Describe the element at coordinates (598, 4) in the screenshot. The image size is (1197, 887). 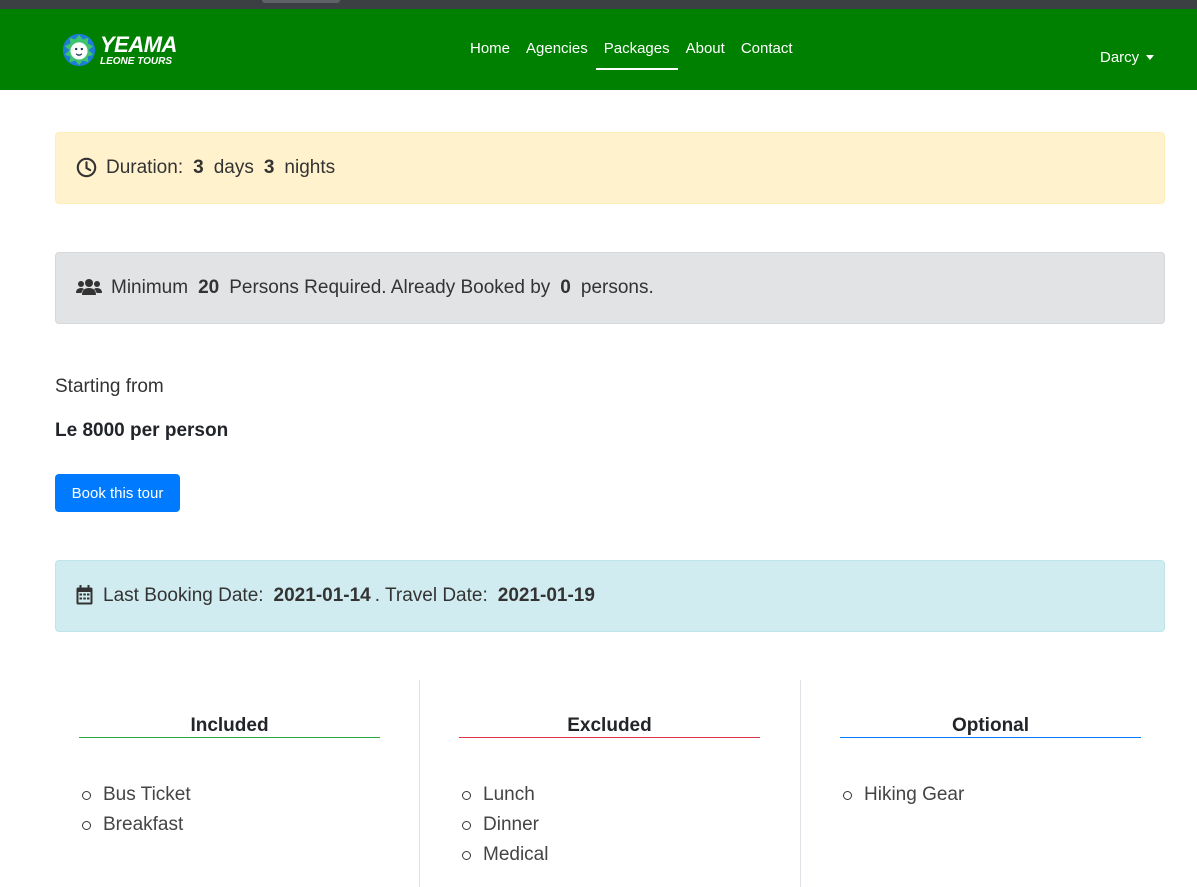
I see `browser-top-strip` at that location.